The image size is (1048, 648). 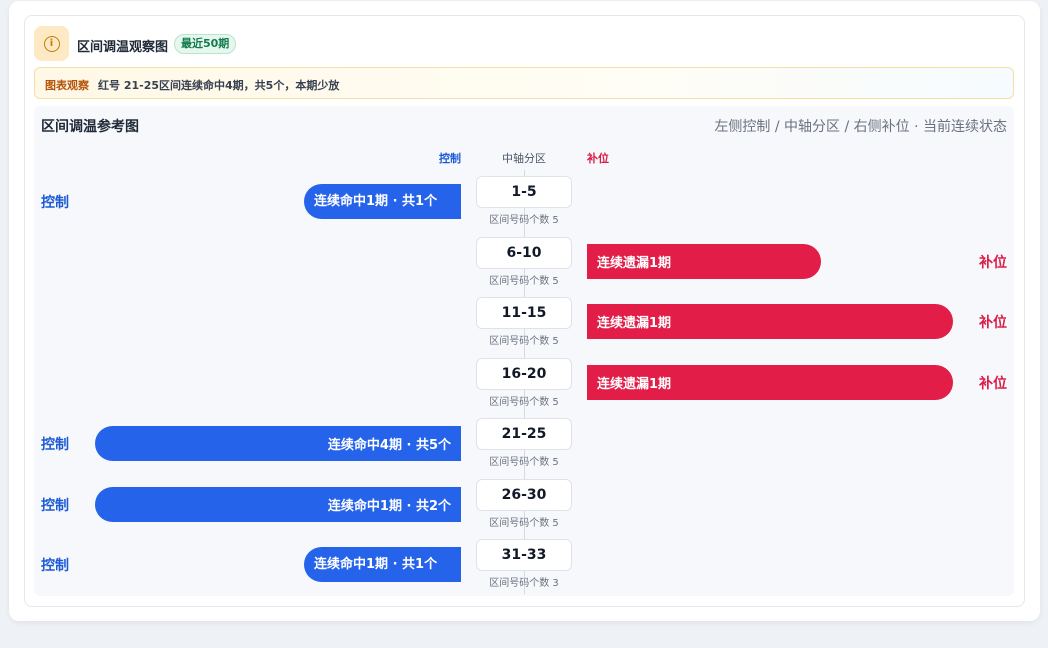 What do you see at coordinates (524, 555) in the screenshot?
I see `zone-box: 31-33` at bounding box center [524, 555].